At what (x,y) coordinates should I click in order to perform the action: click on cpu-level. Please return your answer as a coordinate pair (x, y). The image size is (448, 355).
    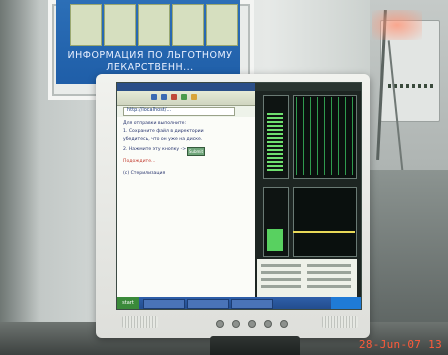
    Looking at the image, I should click on (275, 143).